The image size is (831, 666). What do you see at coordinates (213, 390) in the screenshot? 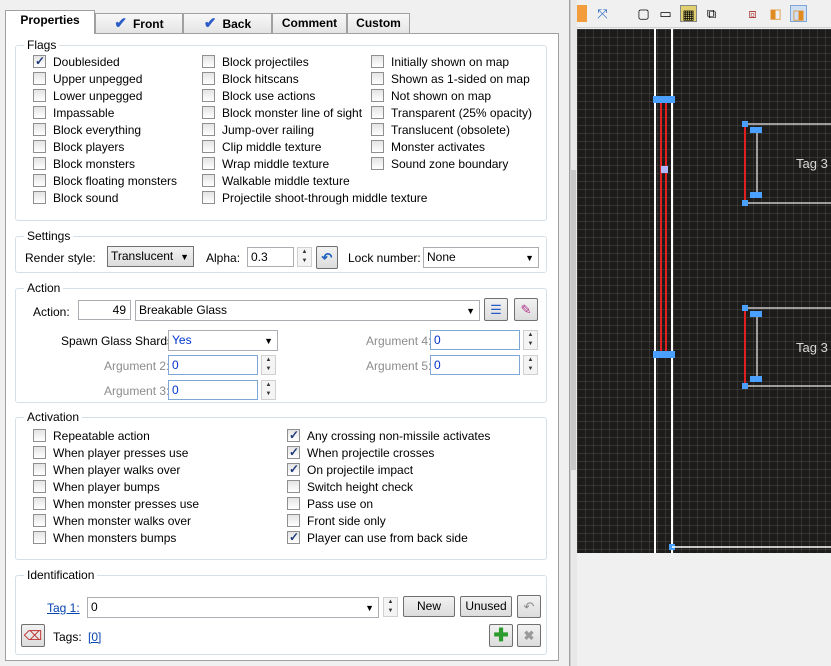
I see `argument-3-input: 0` at bounding box center [213, 390].